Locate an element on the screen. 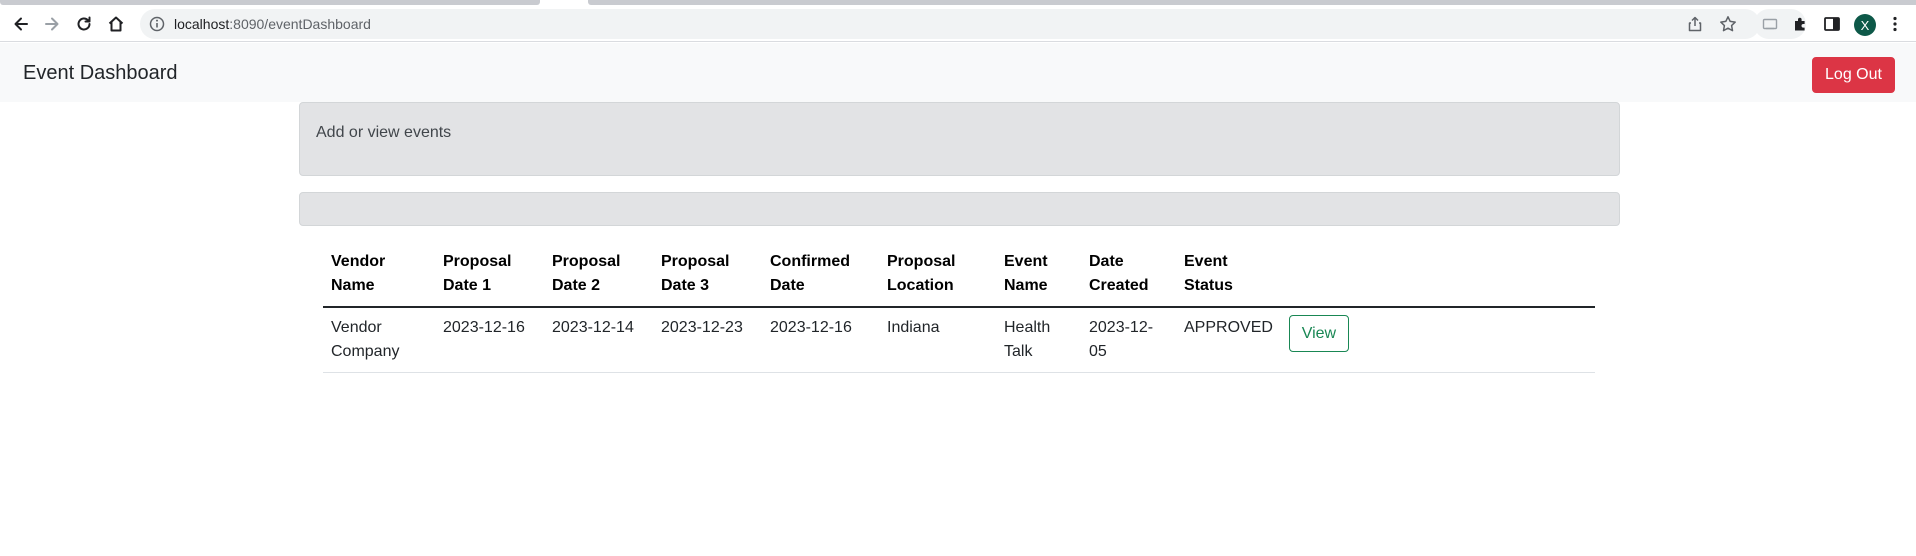 This screenshot has height=556, width=1916. cell-actions: View is located at coordinates (1437, 340).